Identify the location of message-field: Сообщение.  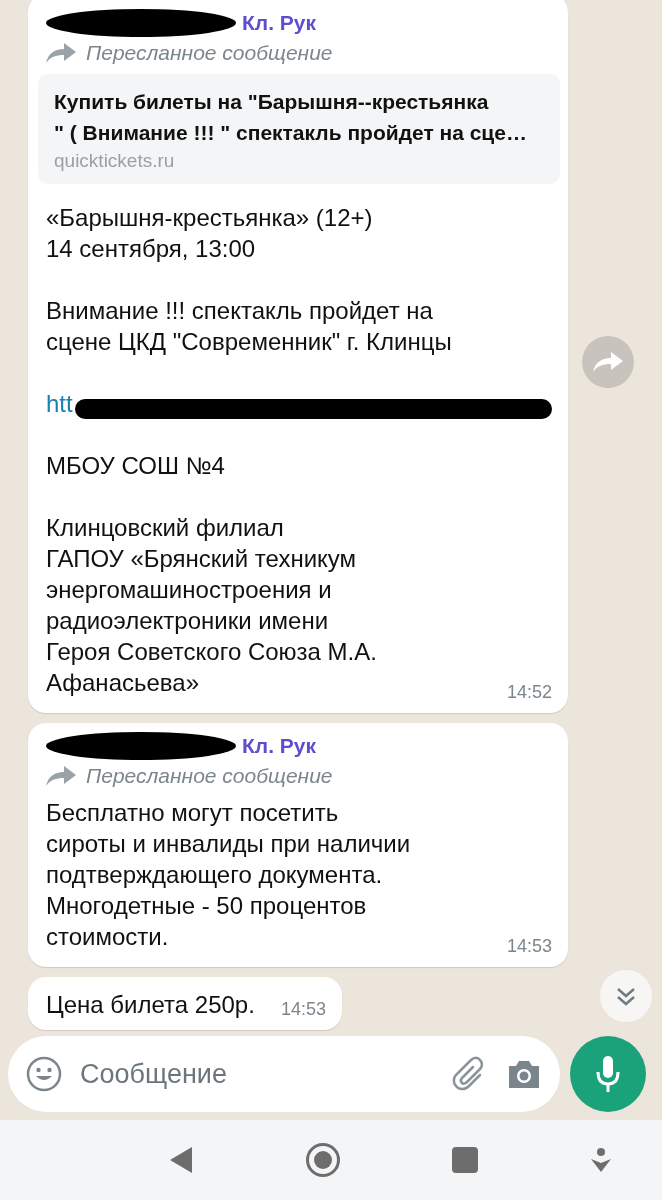
(284, 1074).